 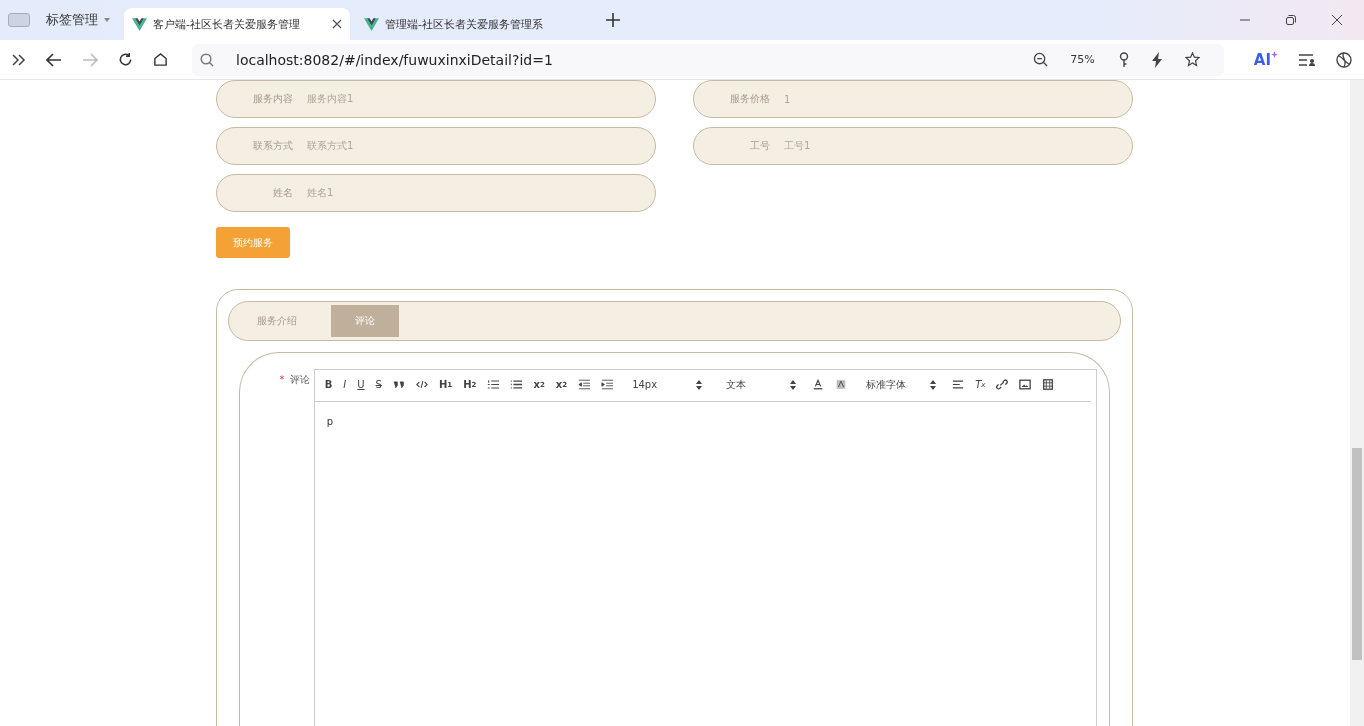 I want to click on star-icon, so click(x=1192, y=59).